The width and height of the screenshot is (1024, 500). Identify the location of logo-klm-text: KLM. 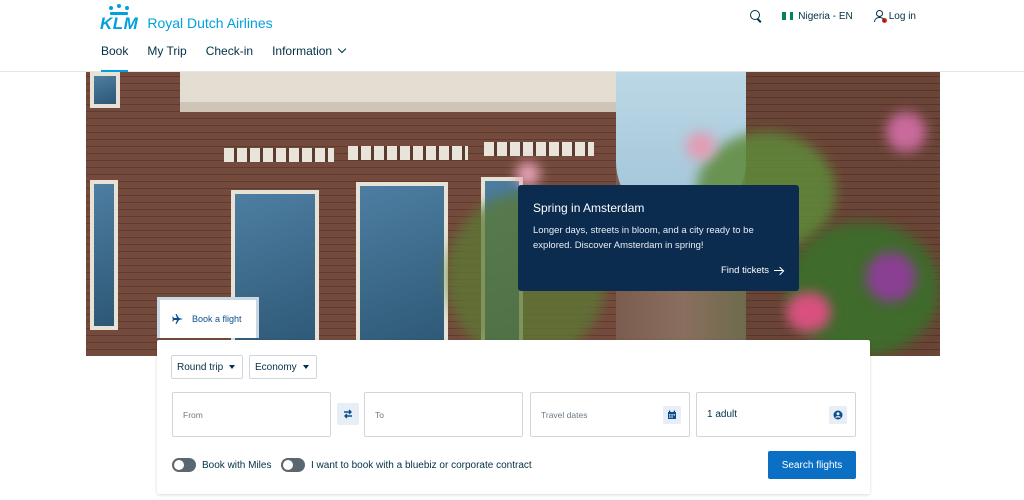
(119, 23).